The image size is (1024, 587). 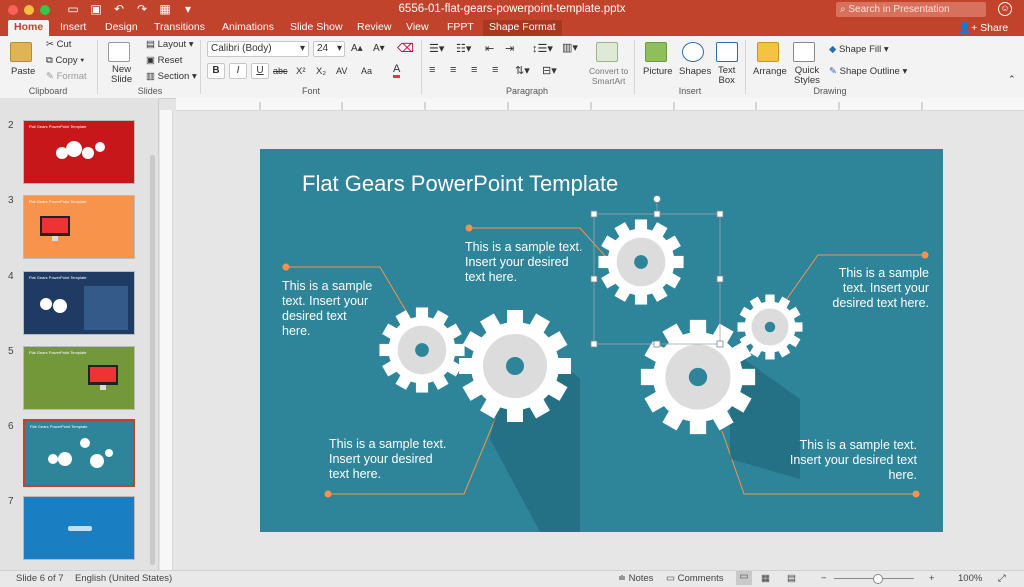 I want to click on copy-button: ⧉ Copy ▾, so click(x=65, y=60).